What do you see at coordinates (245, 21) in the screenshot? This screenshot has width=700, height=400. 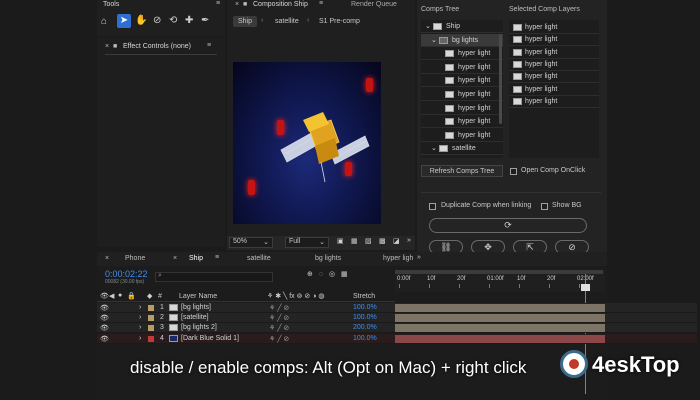 I see `breadcrumb-ship: Ship` at bounding box center [245, 21].